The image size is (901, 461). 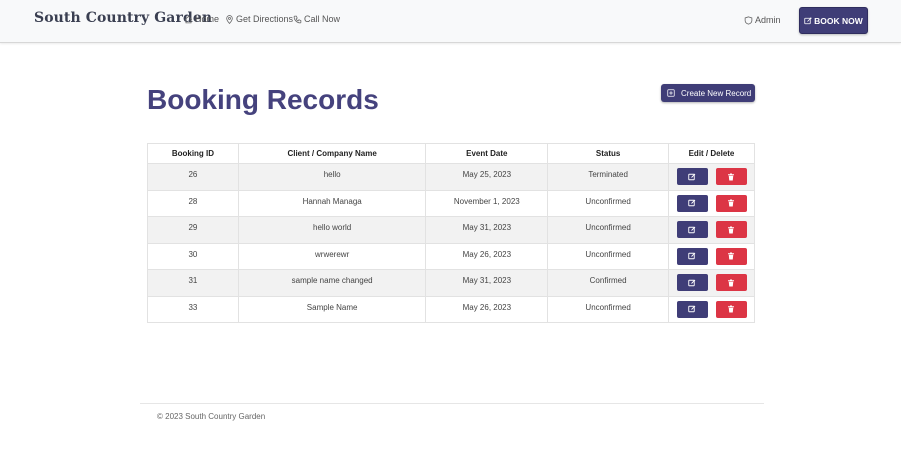 I want to click on nav-call-label: Call Now, so click(x=322, y=19).